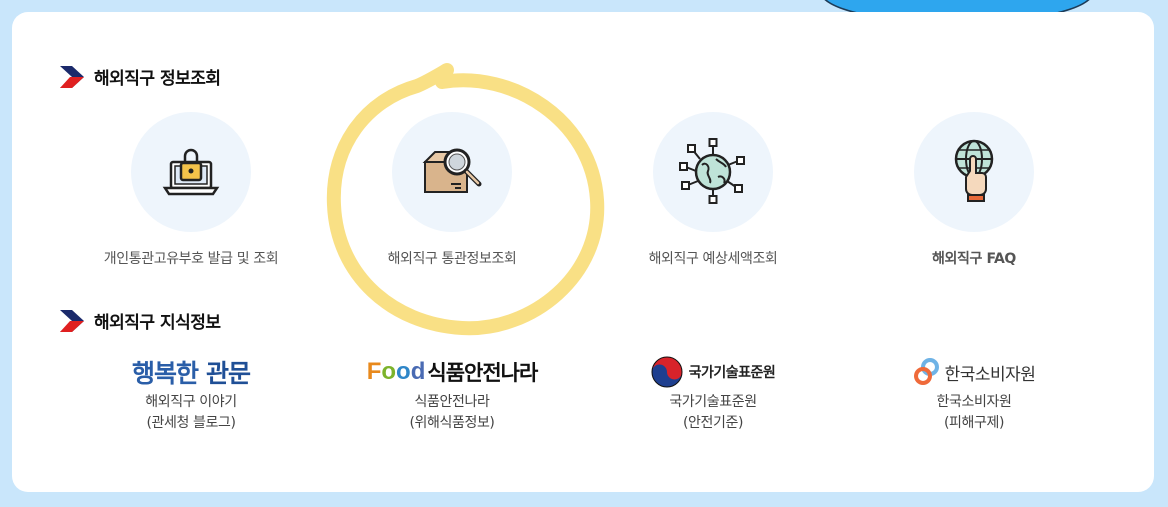 The image size is (1168, 507). I want to click on kca-logo: 한국소비자원, so click(974, 372).